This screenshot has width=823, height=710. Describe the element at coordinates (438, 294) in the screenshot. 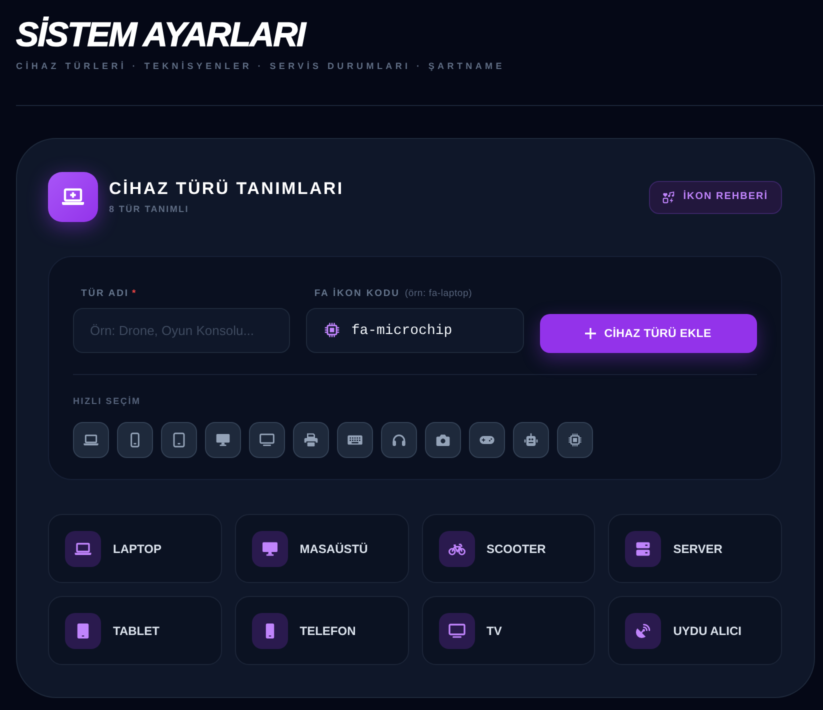

I see `field-hint: (örn: fa-laptop)` at that location.